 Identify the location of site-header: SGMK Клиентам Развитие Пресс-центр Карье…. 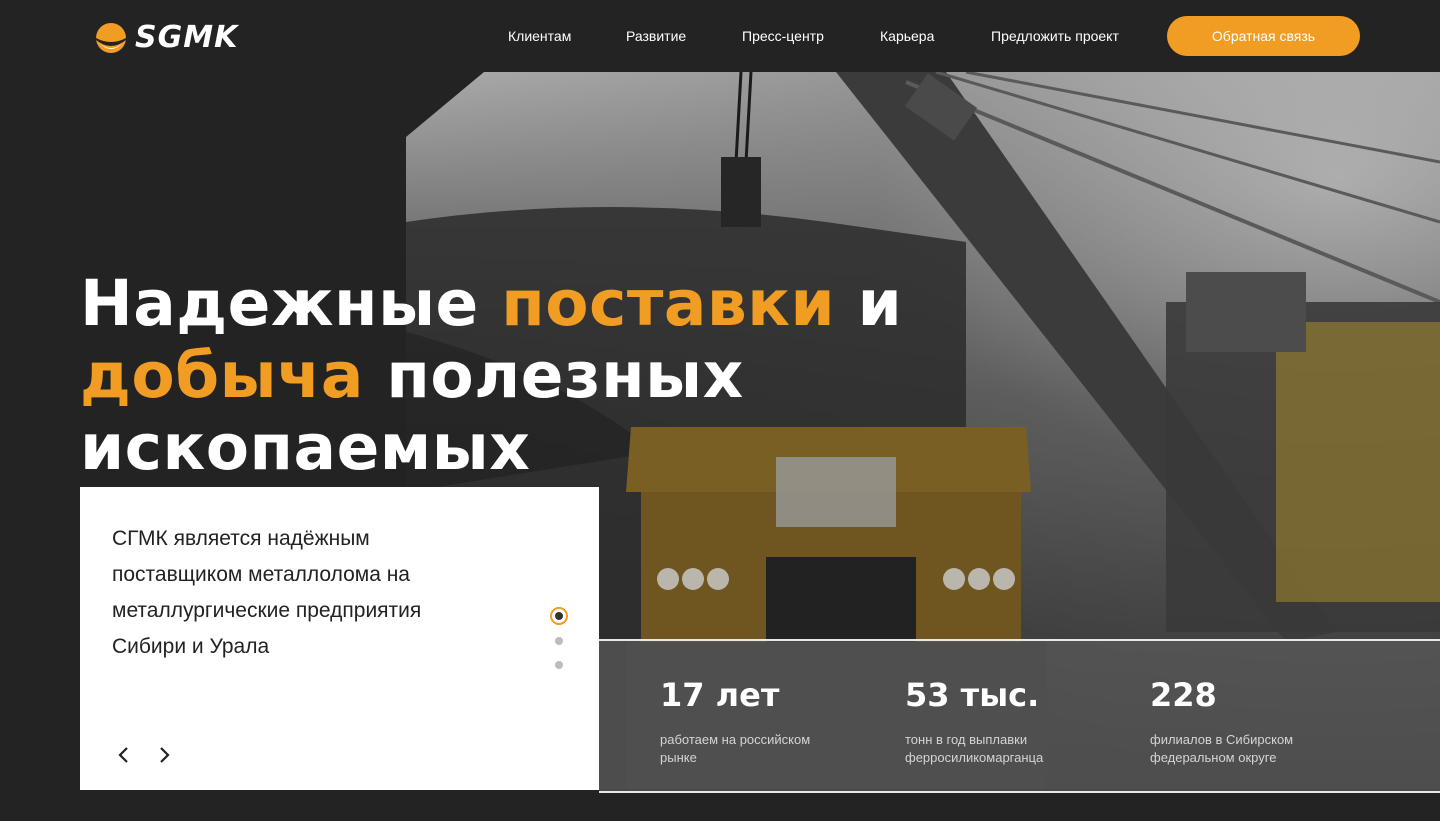
(720, 36).